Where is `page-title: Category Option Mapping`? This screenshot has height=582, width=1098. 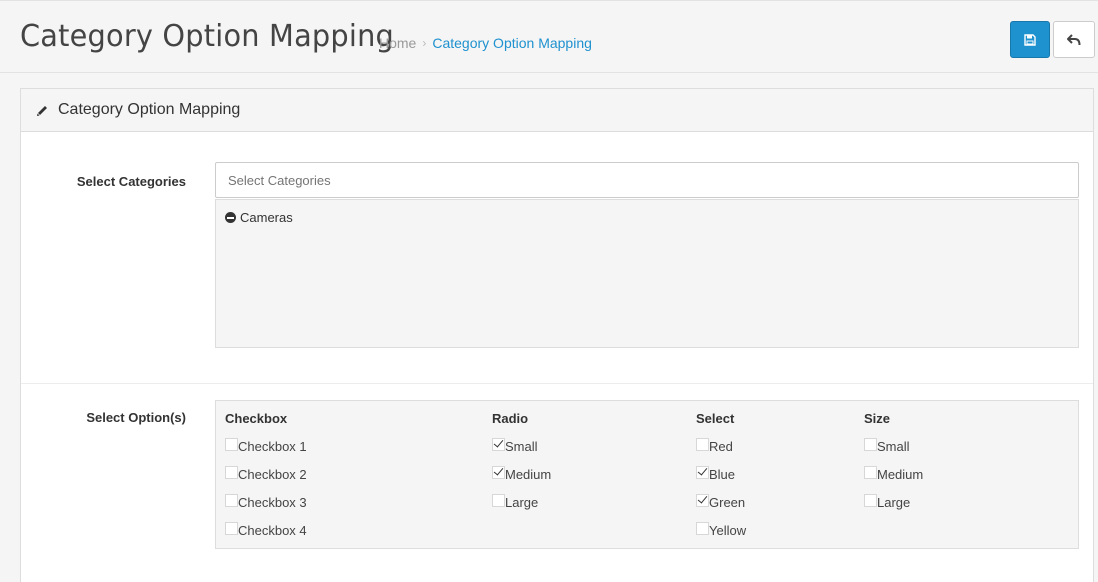
page-title: Category Option Mapping is located at coordinates (207, 36).